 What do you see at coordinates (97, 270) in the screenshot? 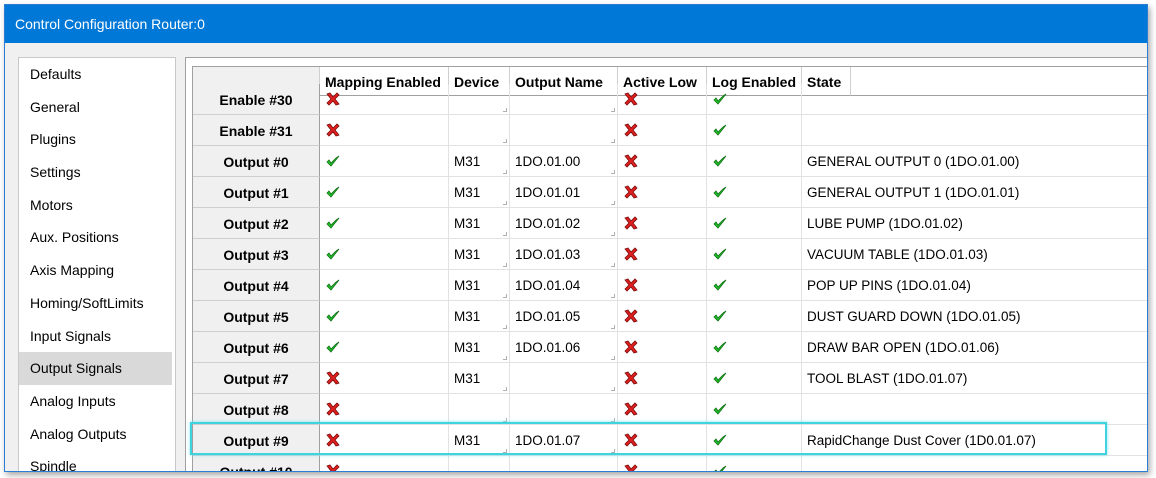
I see `sidebar-item-axis-mapping: Axis Mapping` at bounding box center [97, 270].